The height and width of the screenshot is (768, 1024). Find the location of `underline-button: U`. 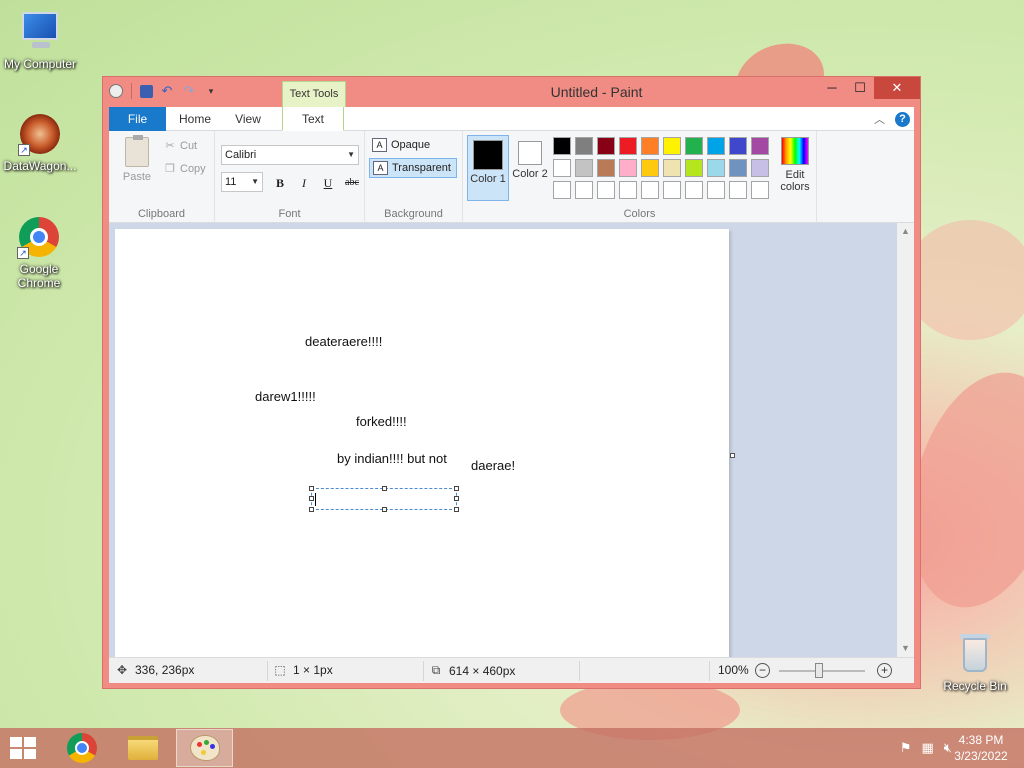

underline-button: U is located at coordinates (328, 183).